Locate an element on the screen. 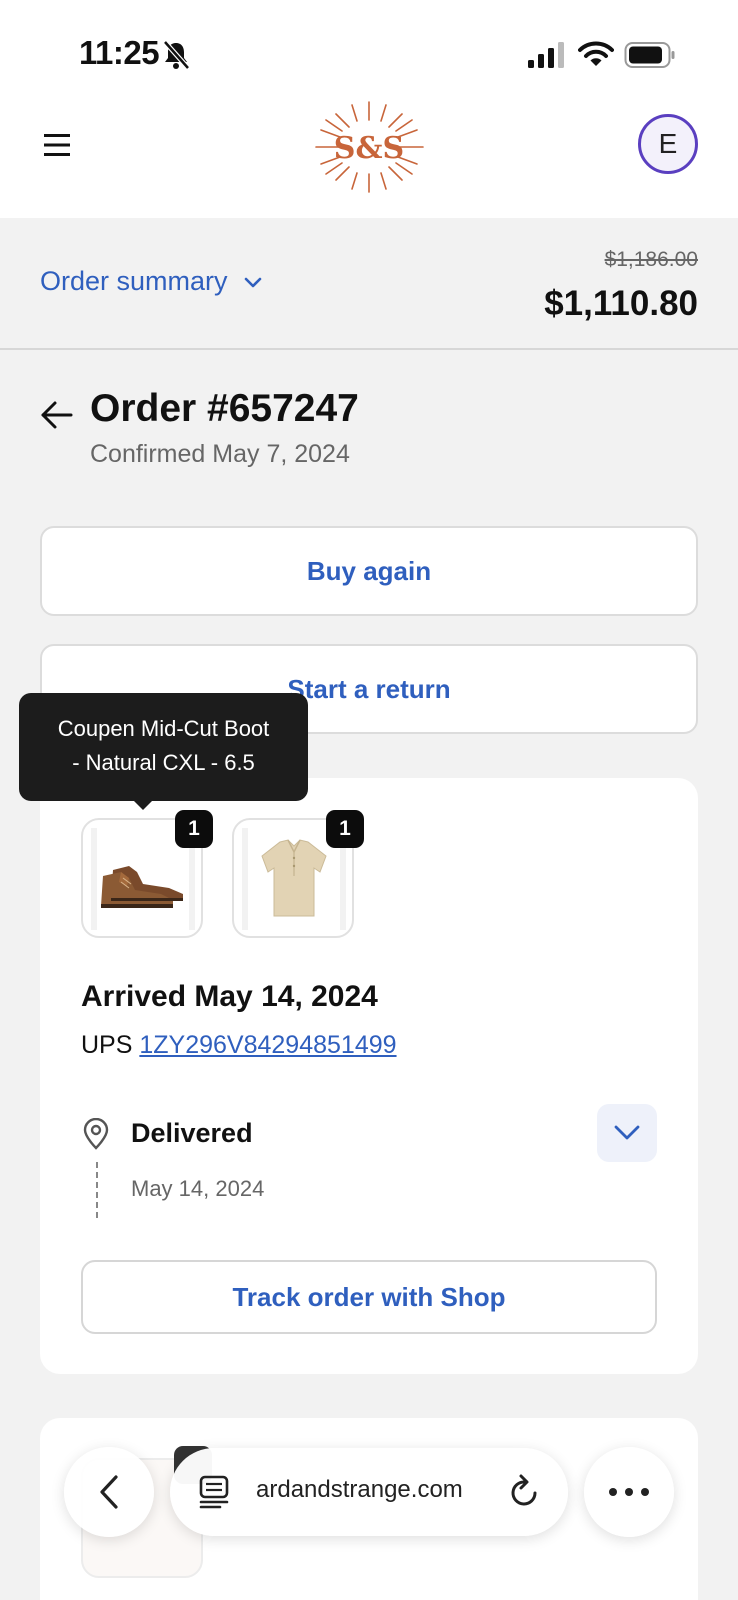 The width and height of the screenshot is (738, 1600). battery-icon is located at coordinates (649, 55).